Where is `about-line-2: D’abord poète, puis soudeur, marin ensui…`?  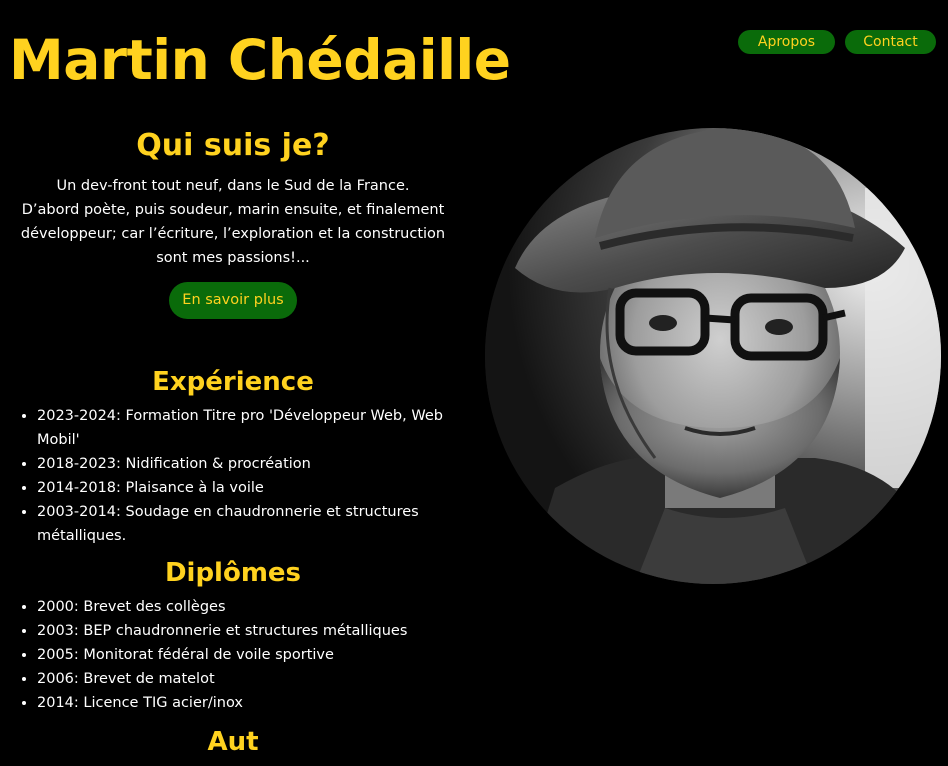 about-line-2: D’abord poète, puis soudeur, marin ensui… is located at coordinates (233, 234).